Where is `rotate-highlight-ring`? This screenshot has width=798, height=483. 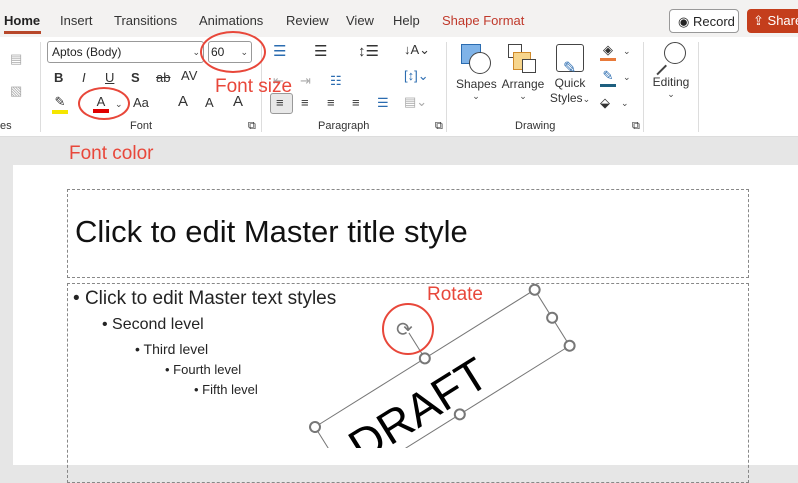
rotate-highlight-ring is located at coordinates (408, 329).